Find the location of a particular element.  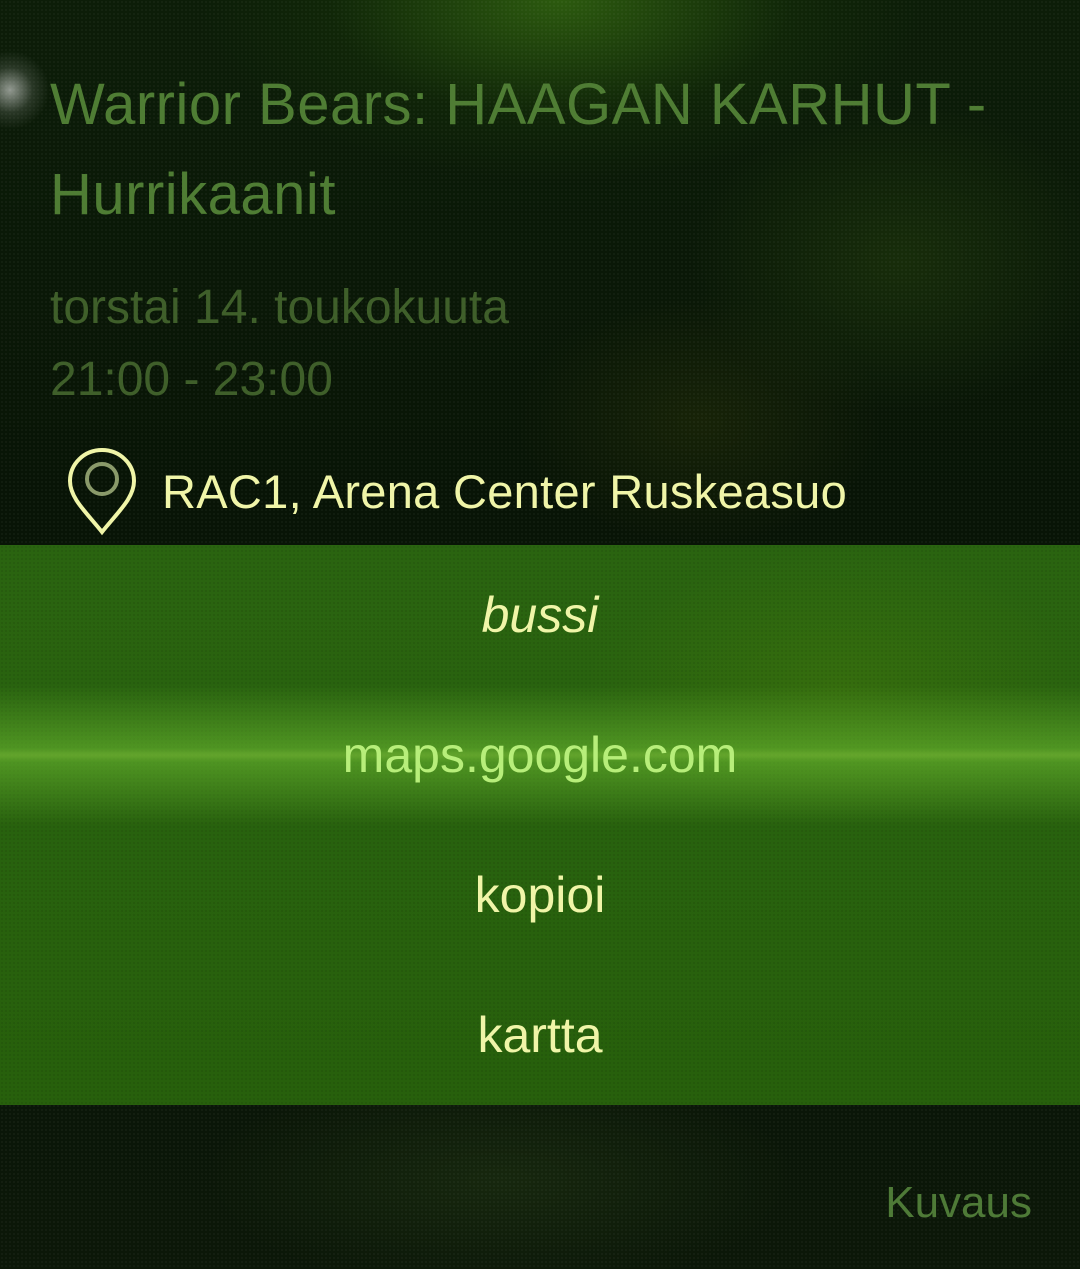

event-date: torstai 14. toukokuuta is located at coordinates (279, 307).